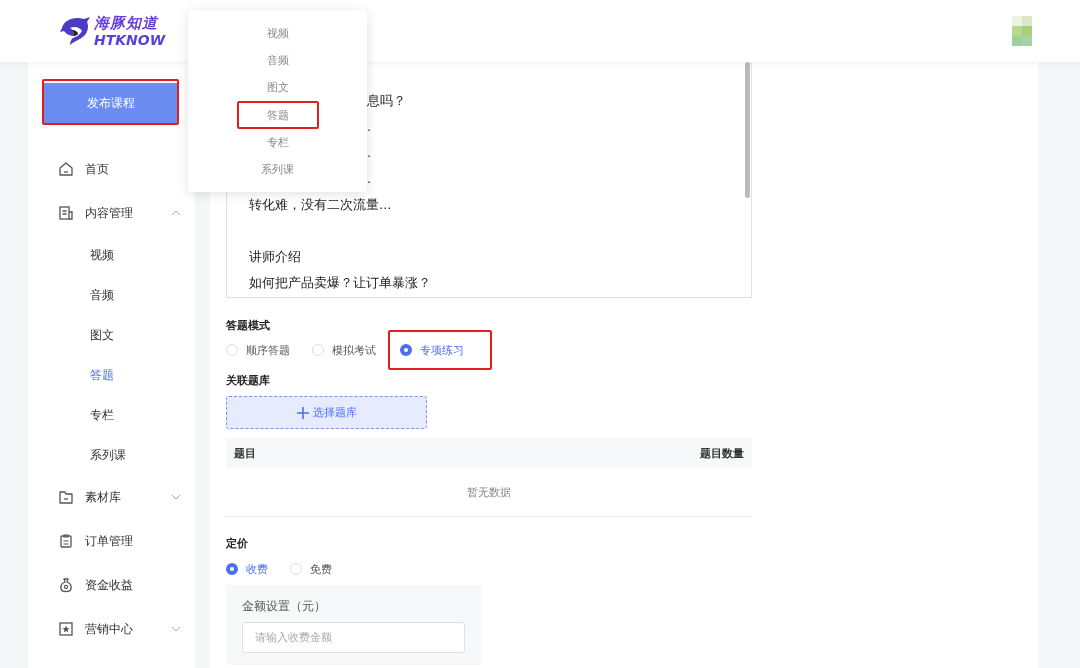 Image resolution: width=1080 pixels, height=668 pixels. What do you see at coordinates (66, 497) in the screenshot?
I see `folder-icon` at bounding box center [66, 497].